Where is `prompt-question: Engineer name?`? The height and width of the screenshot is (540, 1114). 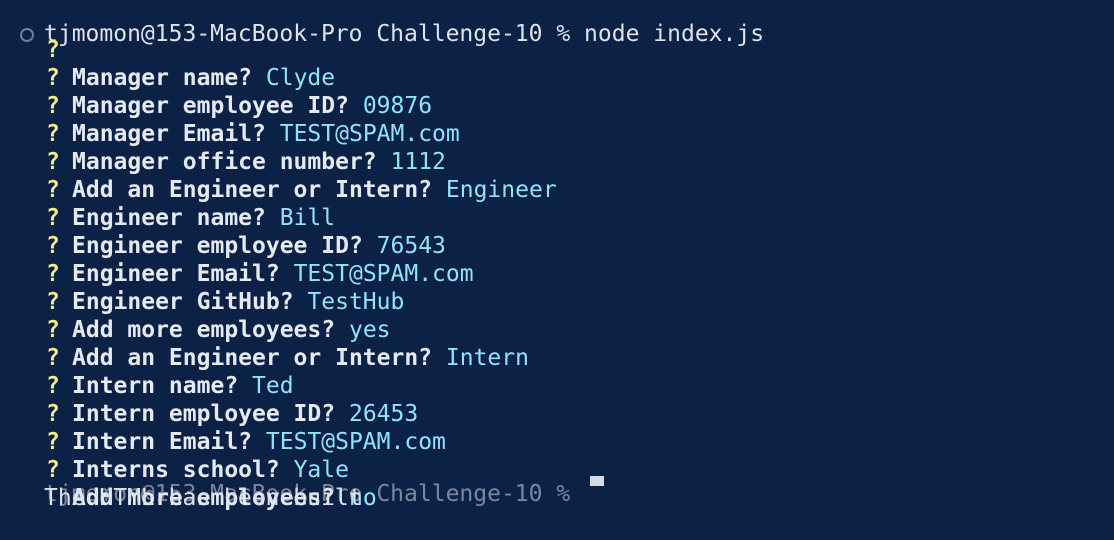
prompt-question: Engineer name? is located at coordinates (169, 218).